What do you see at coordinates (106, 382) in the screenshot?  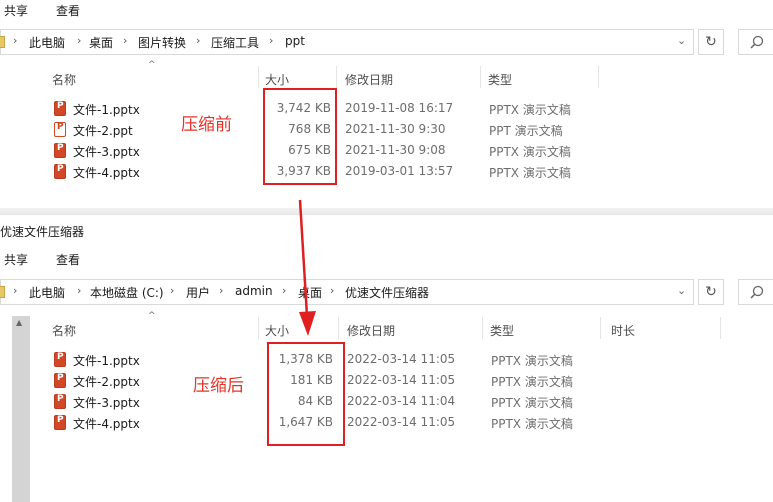 I see `file-name: 文件-2.pptx` at bounding box center [106, 382].